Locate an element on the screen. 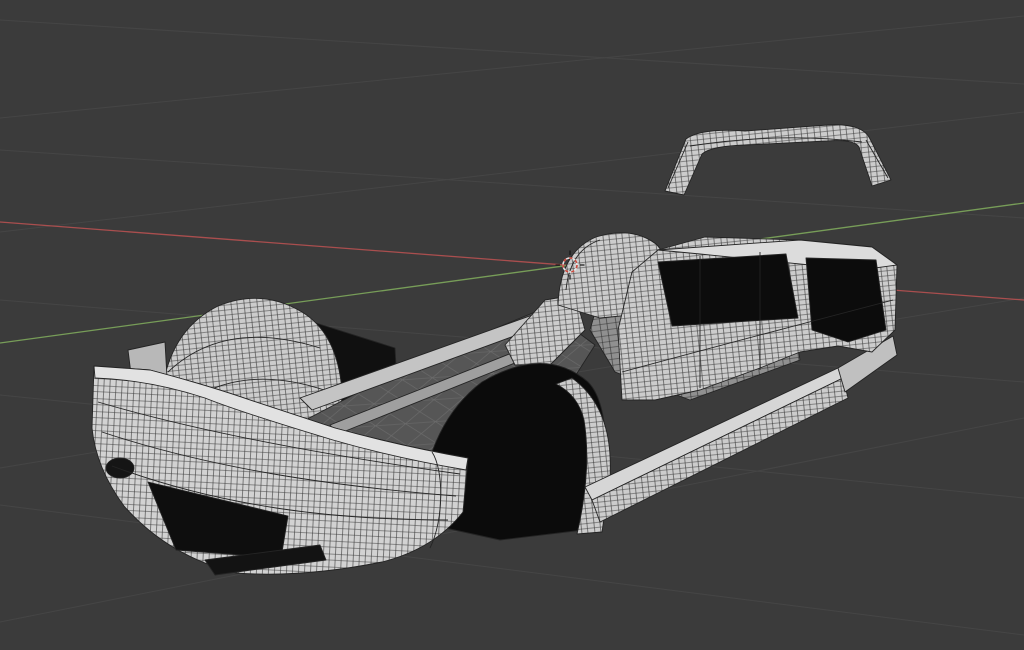  rear-right-wheel-opening is located at coordinates (846, 300).